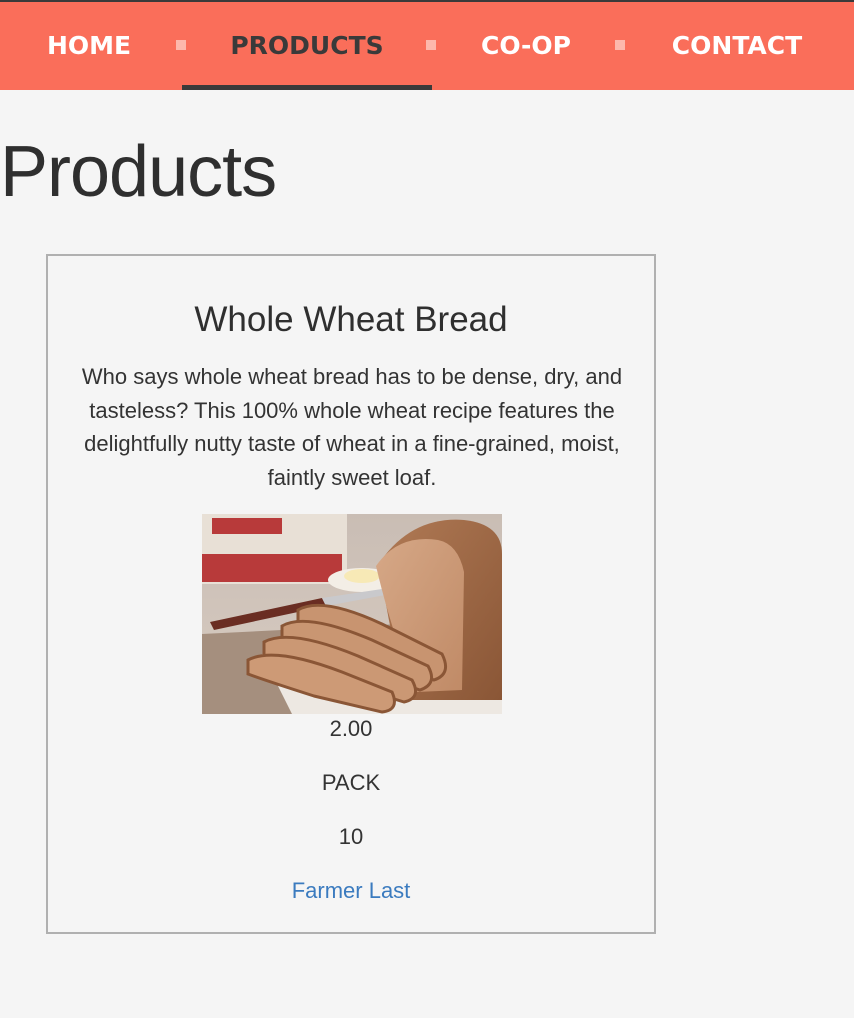 Image resolution: width=854 pixels, height=1018 pixels. What do you see at coordinates (351, 319) in the screenshot?
I see `product-name: Whole Wheat Bread` at bounding box center [351, 319].